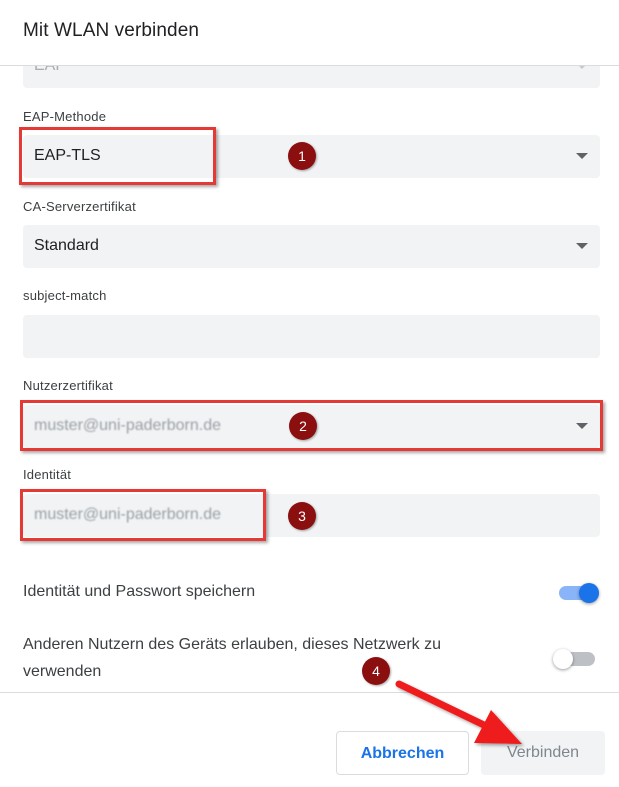  What do you see at coordinates (143, 515) in the screenshot?
I see `highlight-identity` at bounding box center [143, 515].